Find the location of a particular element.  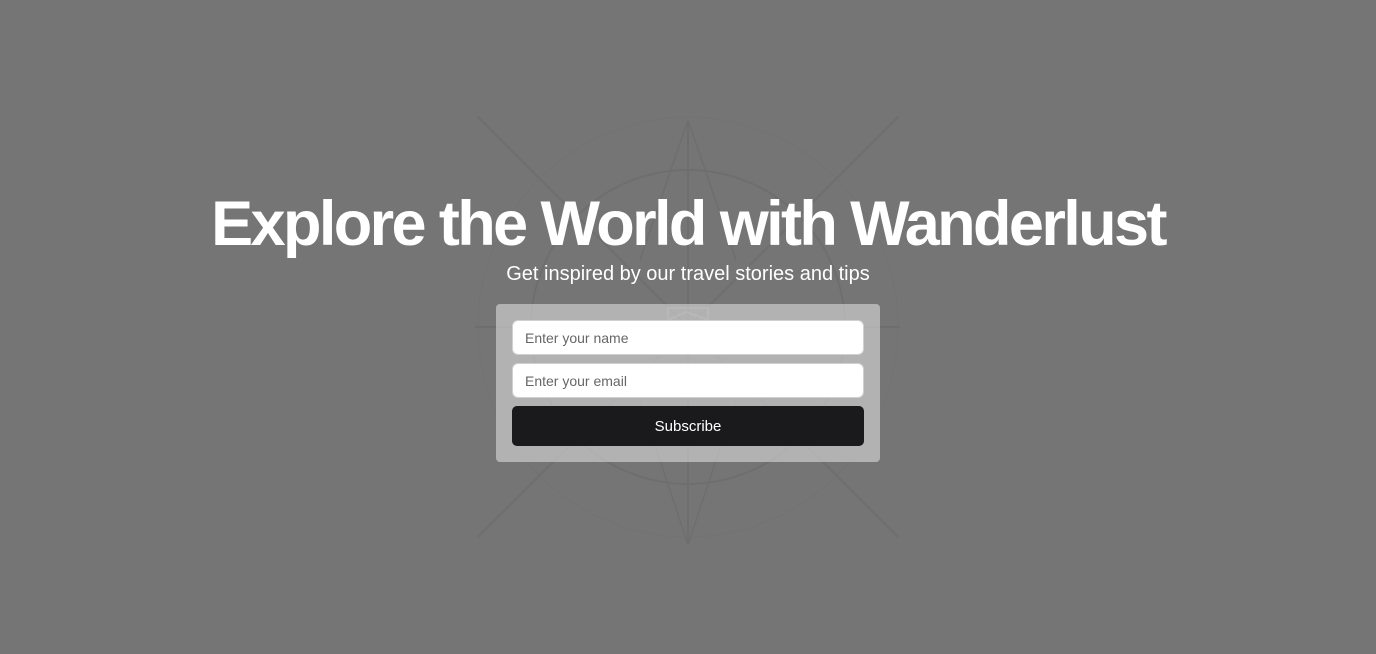

name-input is located at coordinates (688, 337).